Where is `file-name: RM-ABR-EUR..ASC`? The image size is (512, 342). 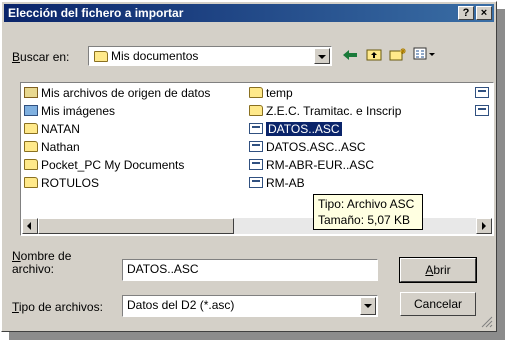
file-name: RM-ABR-EUR..ASC is located at coordinates (320, 165).